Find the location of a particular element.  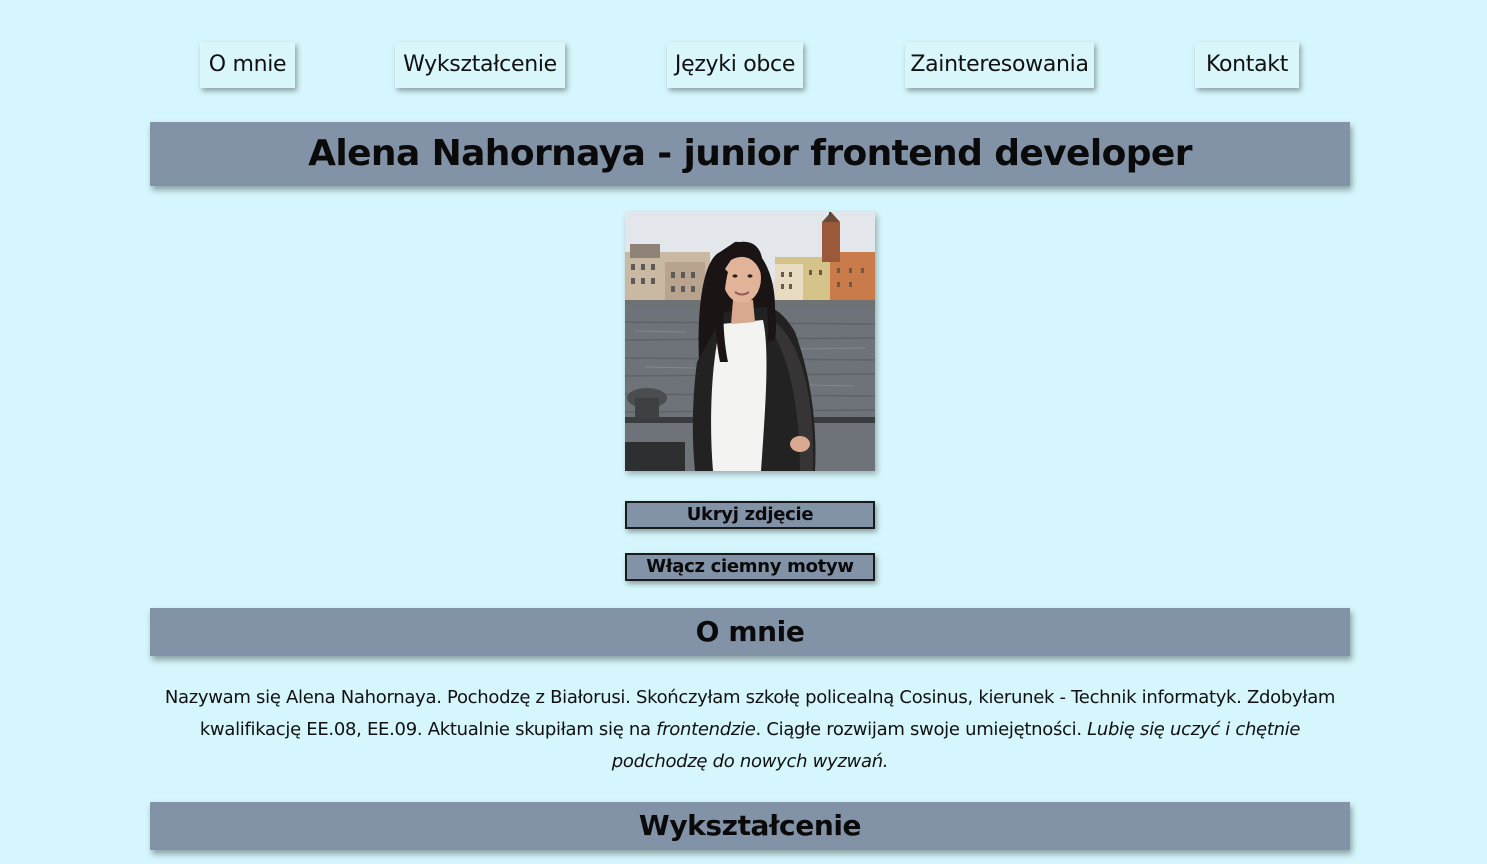

about-emphasis-frontend: frontendzie is located at coordinates (706, 729).